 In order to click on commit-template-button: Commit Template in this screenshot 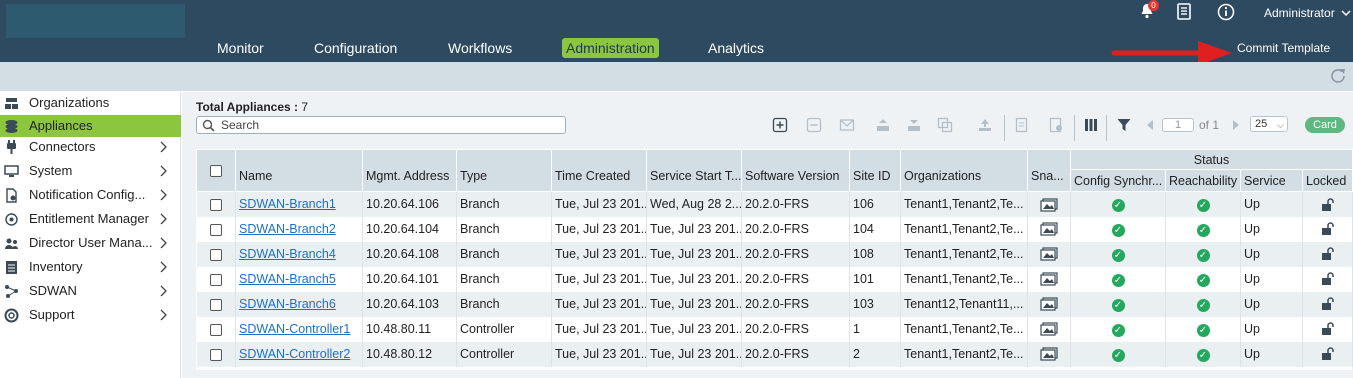, I will do `click(1283, 48)`.